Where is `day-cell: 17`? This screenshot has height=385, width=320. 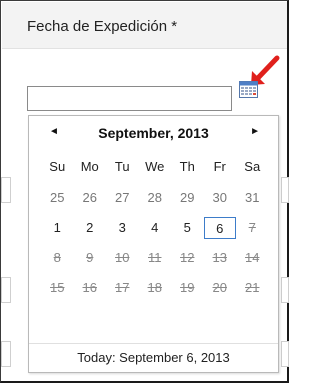 day-cell: 17 is located at coordinates (122, 287).